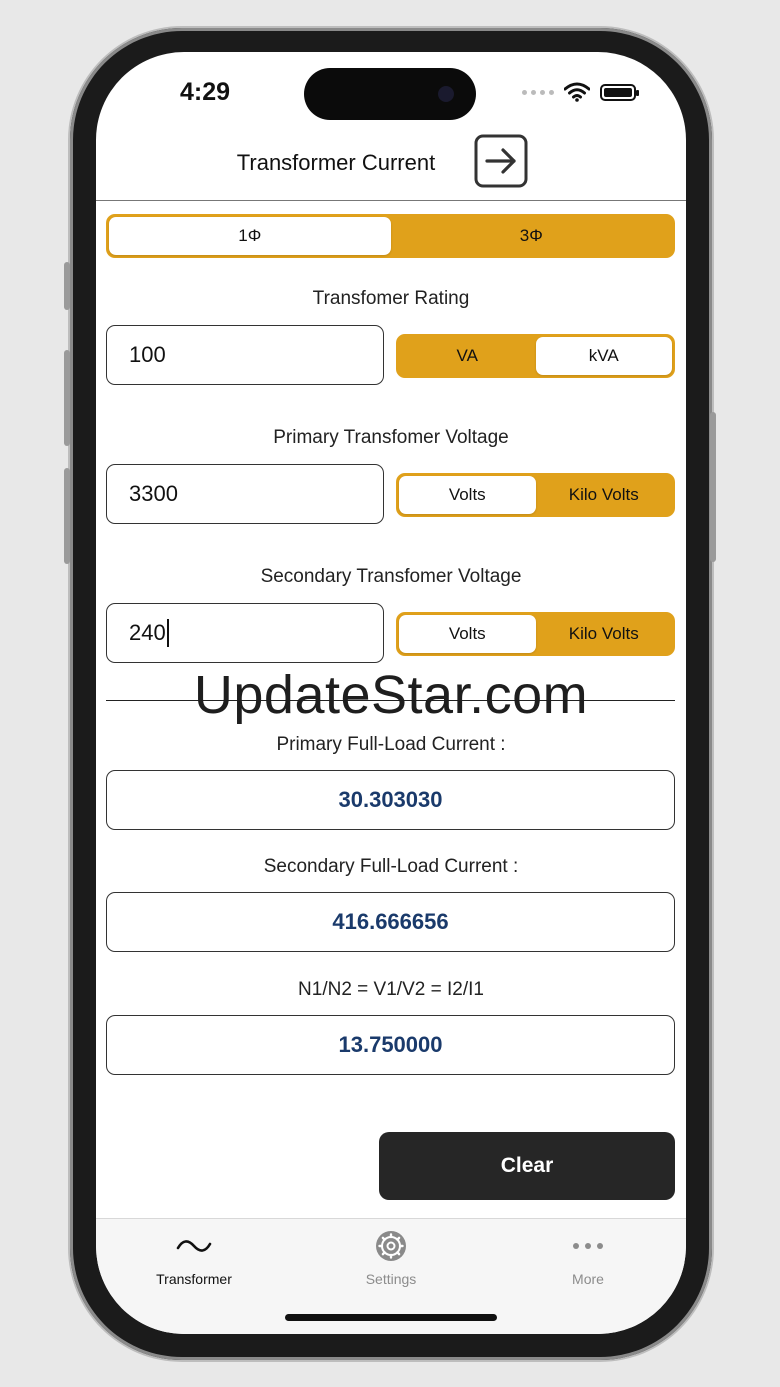 Image resolution: width=780 pixels, height=1387 pixels. Describe the element at coordinates (245, 355) in the screenshot. I see `rating-input: 100` at that location.